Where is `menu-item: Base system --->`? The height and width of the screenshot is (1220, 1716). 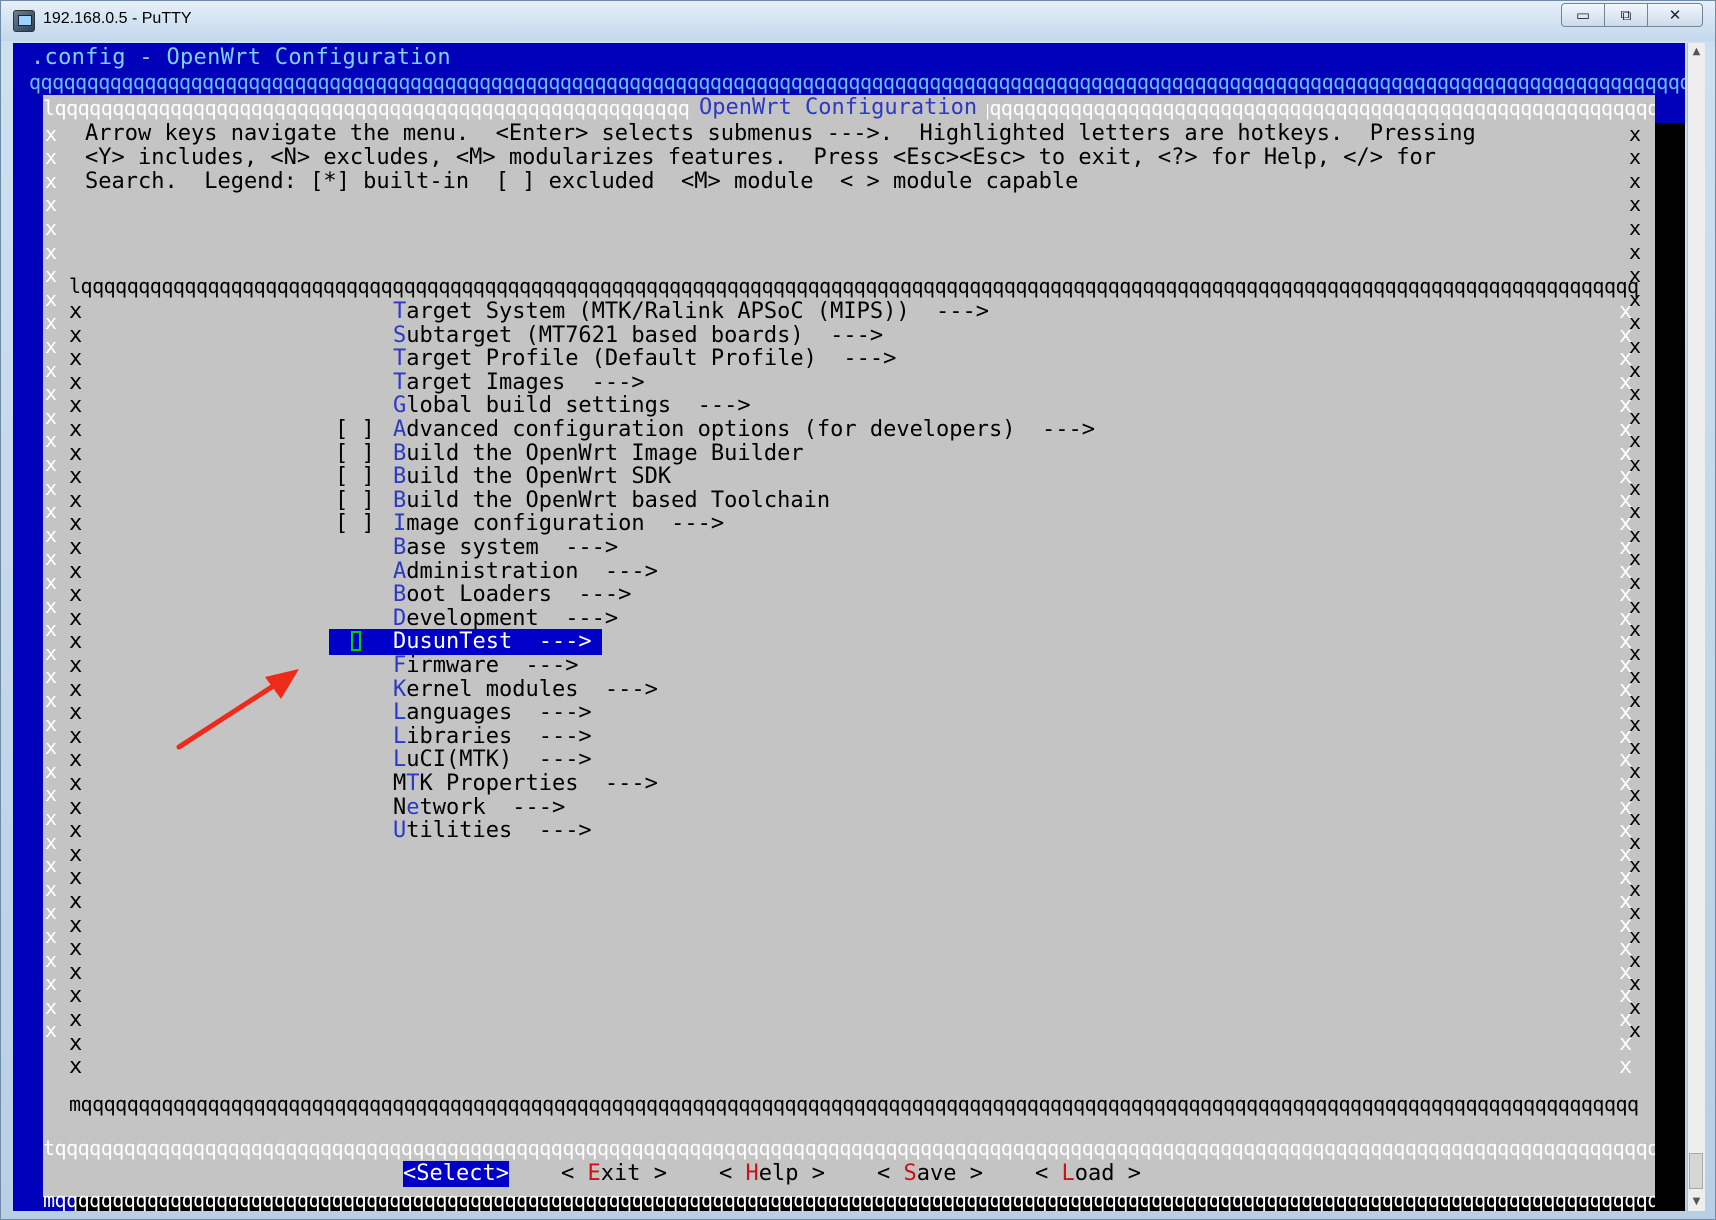 menu-item: Base system ---> is located at coordinates (505, 548).